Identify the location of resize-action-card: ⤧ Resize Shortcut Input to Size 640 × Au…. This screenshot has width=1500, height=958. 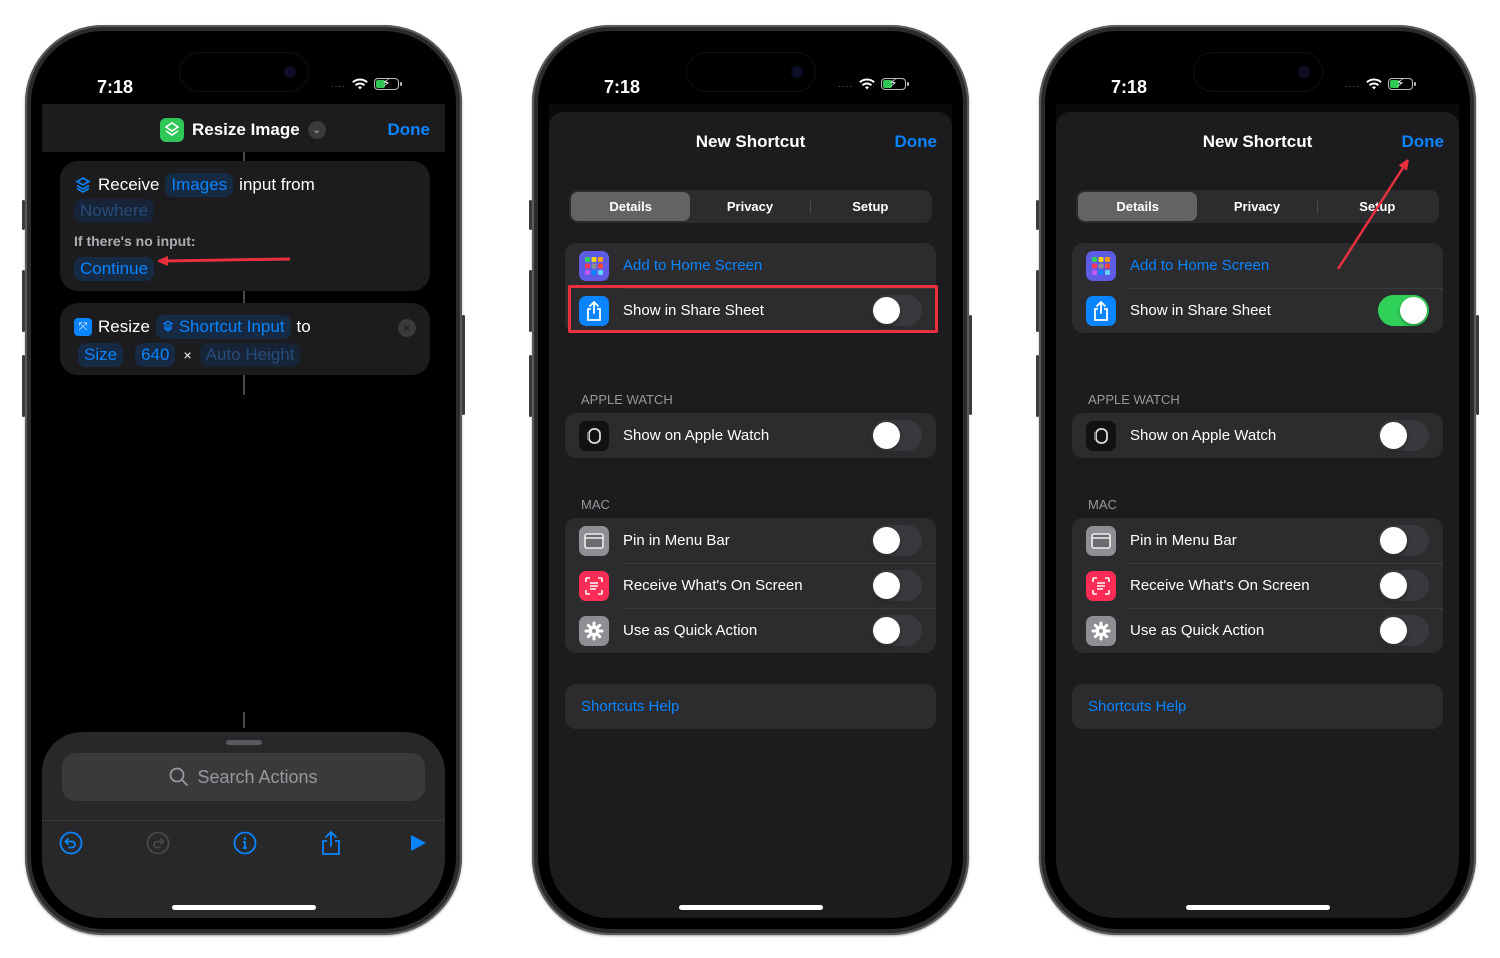
(245, 339).